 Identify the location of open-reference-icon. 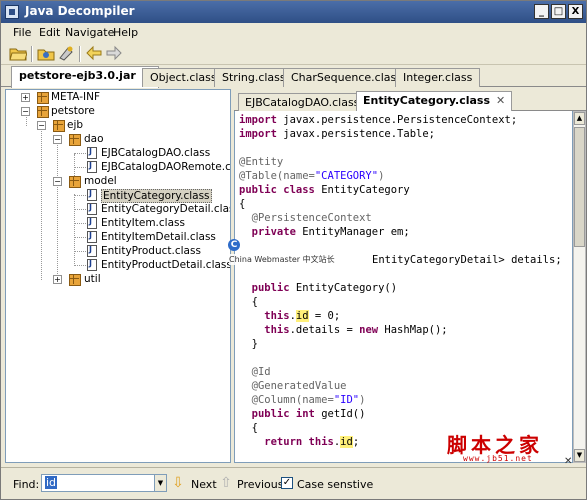
(67, 54).